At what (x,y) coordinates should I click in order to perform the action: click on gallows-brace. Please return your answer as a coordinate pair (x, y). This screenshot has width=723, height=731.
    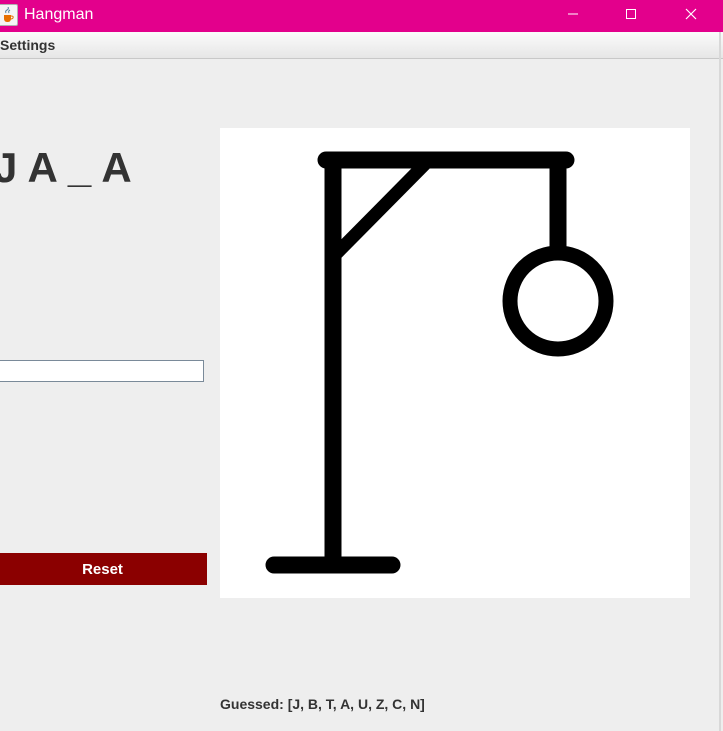
    Looking at the image, I should click on (380, 209).